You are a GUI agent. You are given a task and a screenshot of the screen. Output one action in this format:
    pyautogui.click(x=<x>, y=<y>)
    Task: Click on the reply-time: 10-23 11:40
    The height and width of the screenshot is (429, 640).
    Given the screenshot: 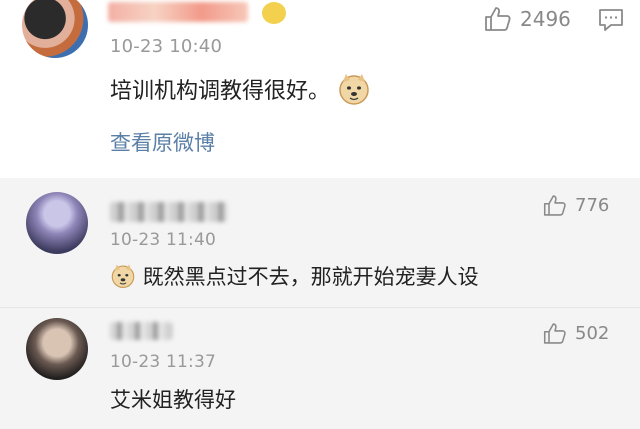 What is the action you would take?
    pyautogui.click(x=163, y=240)
    